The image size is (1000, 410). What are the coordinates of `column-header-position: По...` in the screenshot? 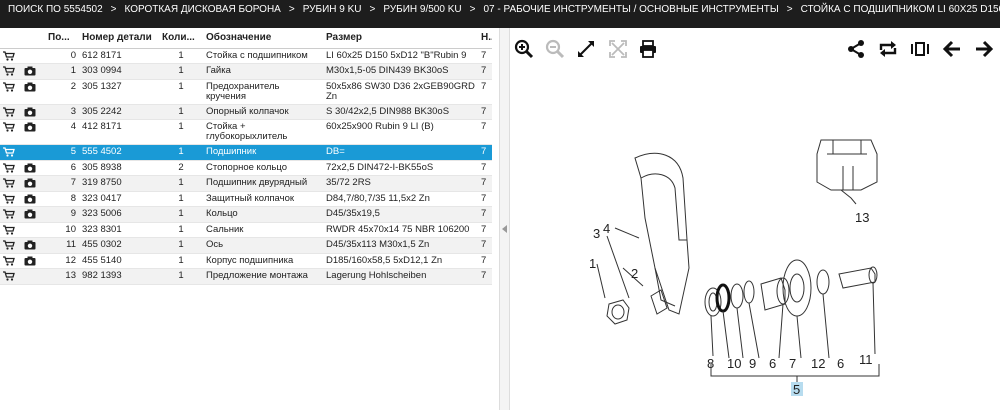 It's located at (62, 38).